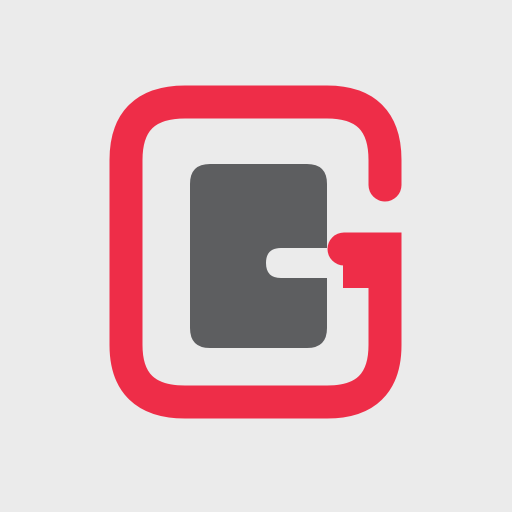  What do you see at coordinates (364, 268) in the screenshot?
I see `g-letter-bar` at bounding box center [364, 268].